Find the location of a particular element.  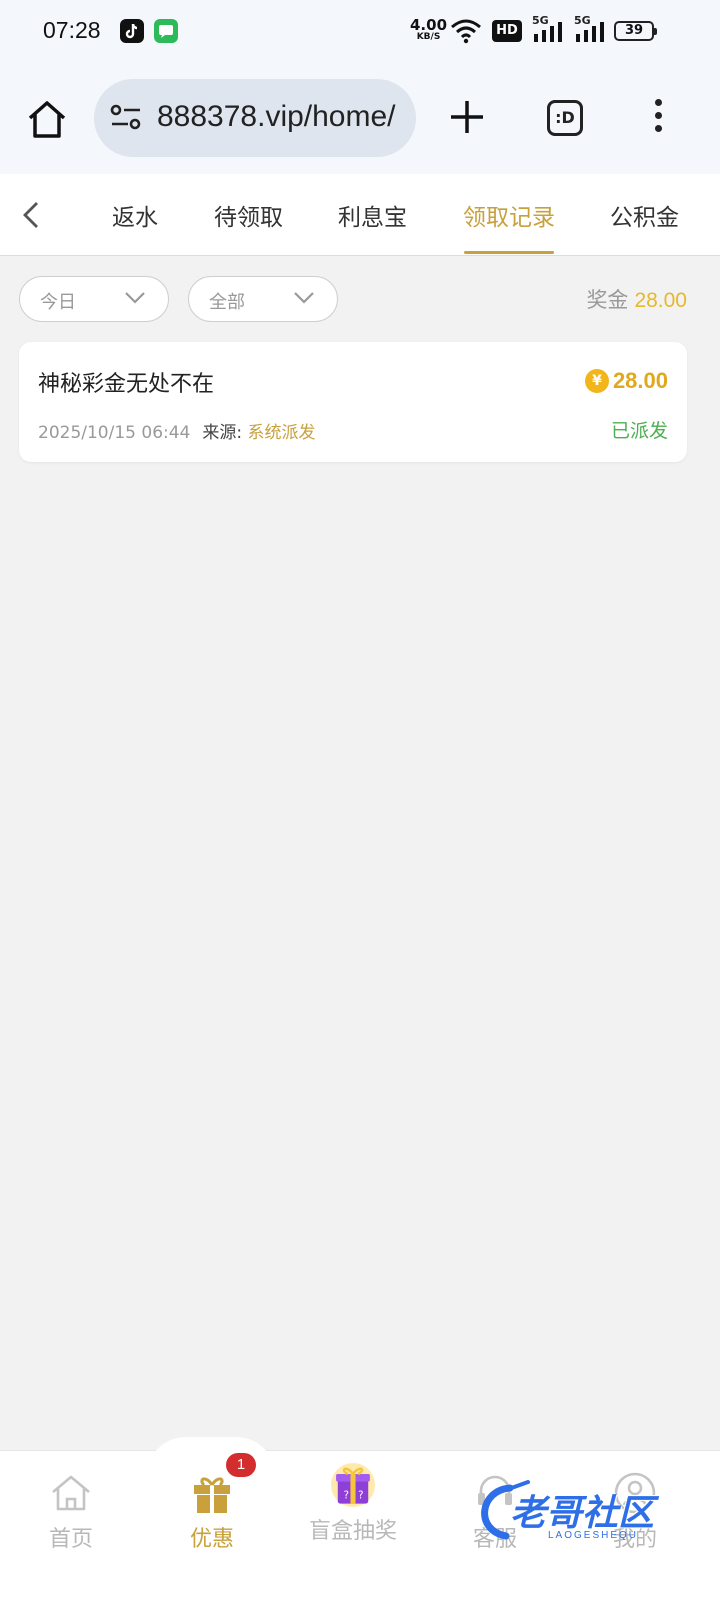

nav-promotions: 优惠 is located at coordinates (212, 1512).